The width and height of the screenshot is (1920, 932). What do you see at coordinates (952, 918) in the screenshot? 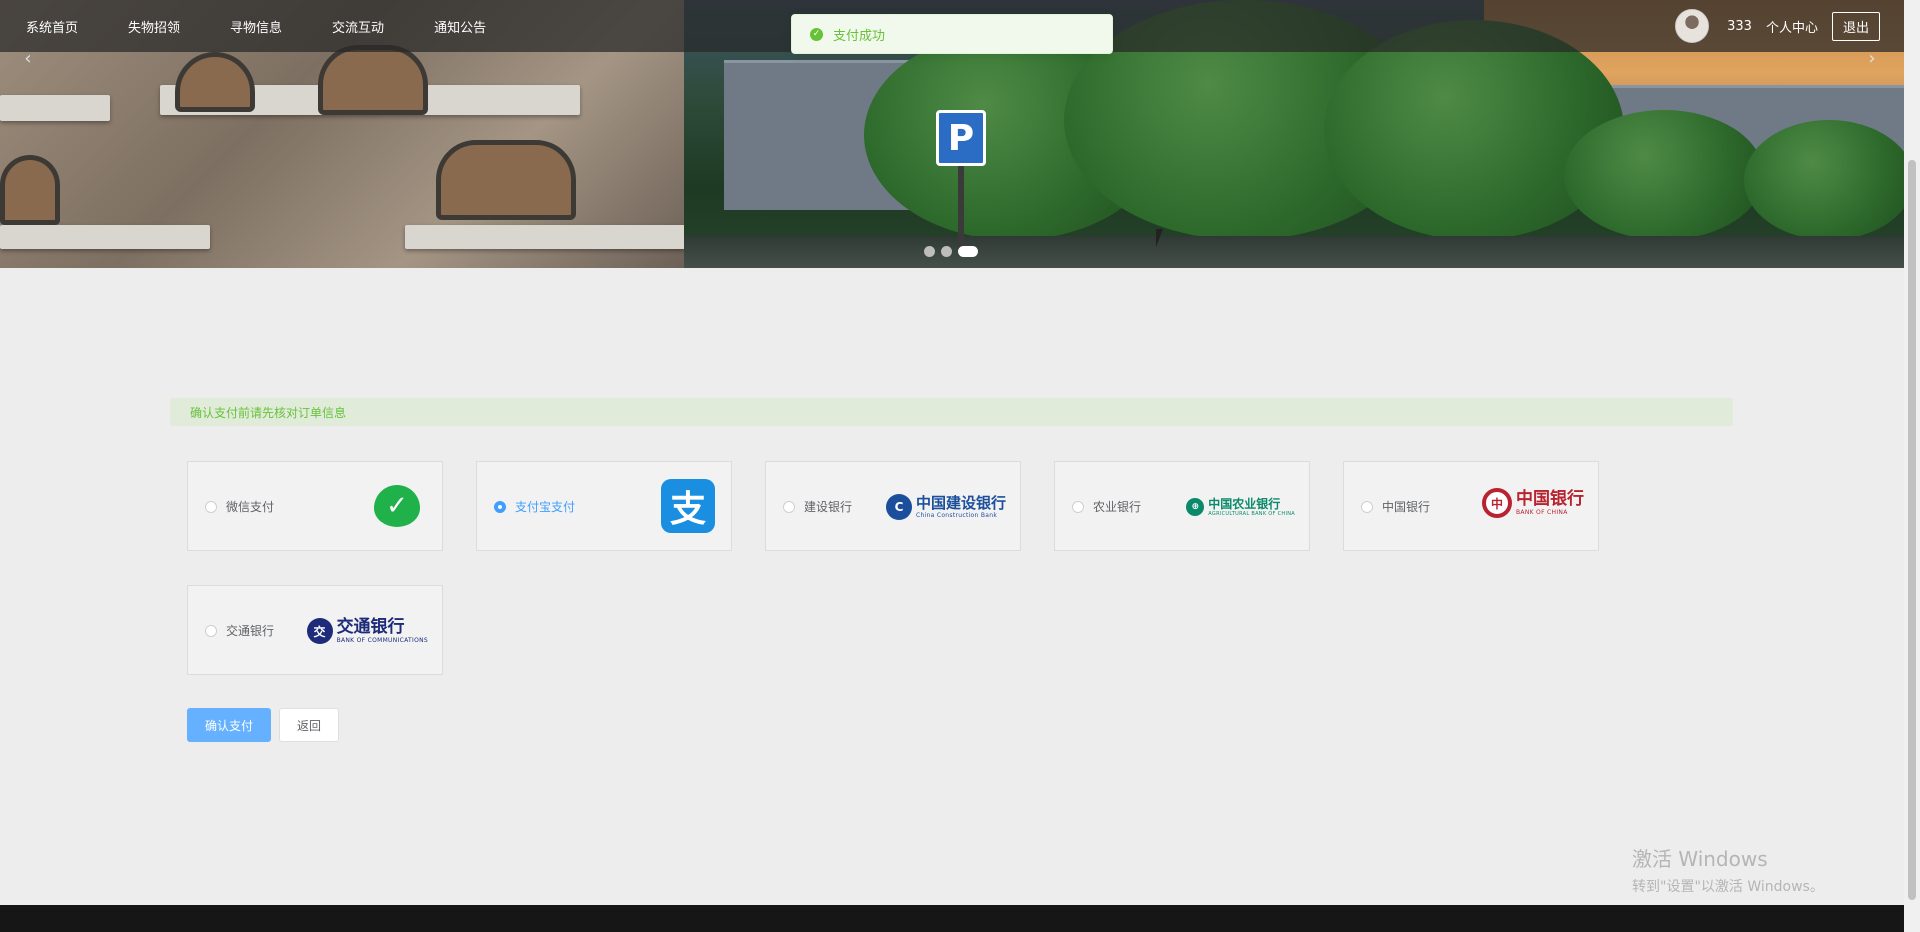
I see `footer-bar` at bounding box center [952, 918].